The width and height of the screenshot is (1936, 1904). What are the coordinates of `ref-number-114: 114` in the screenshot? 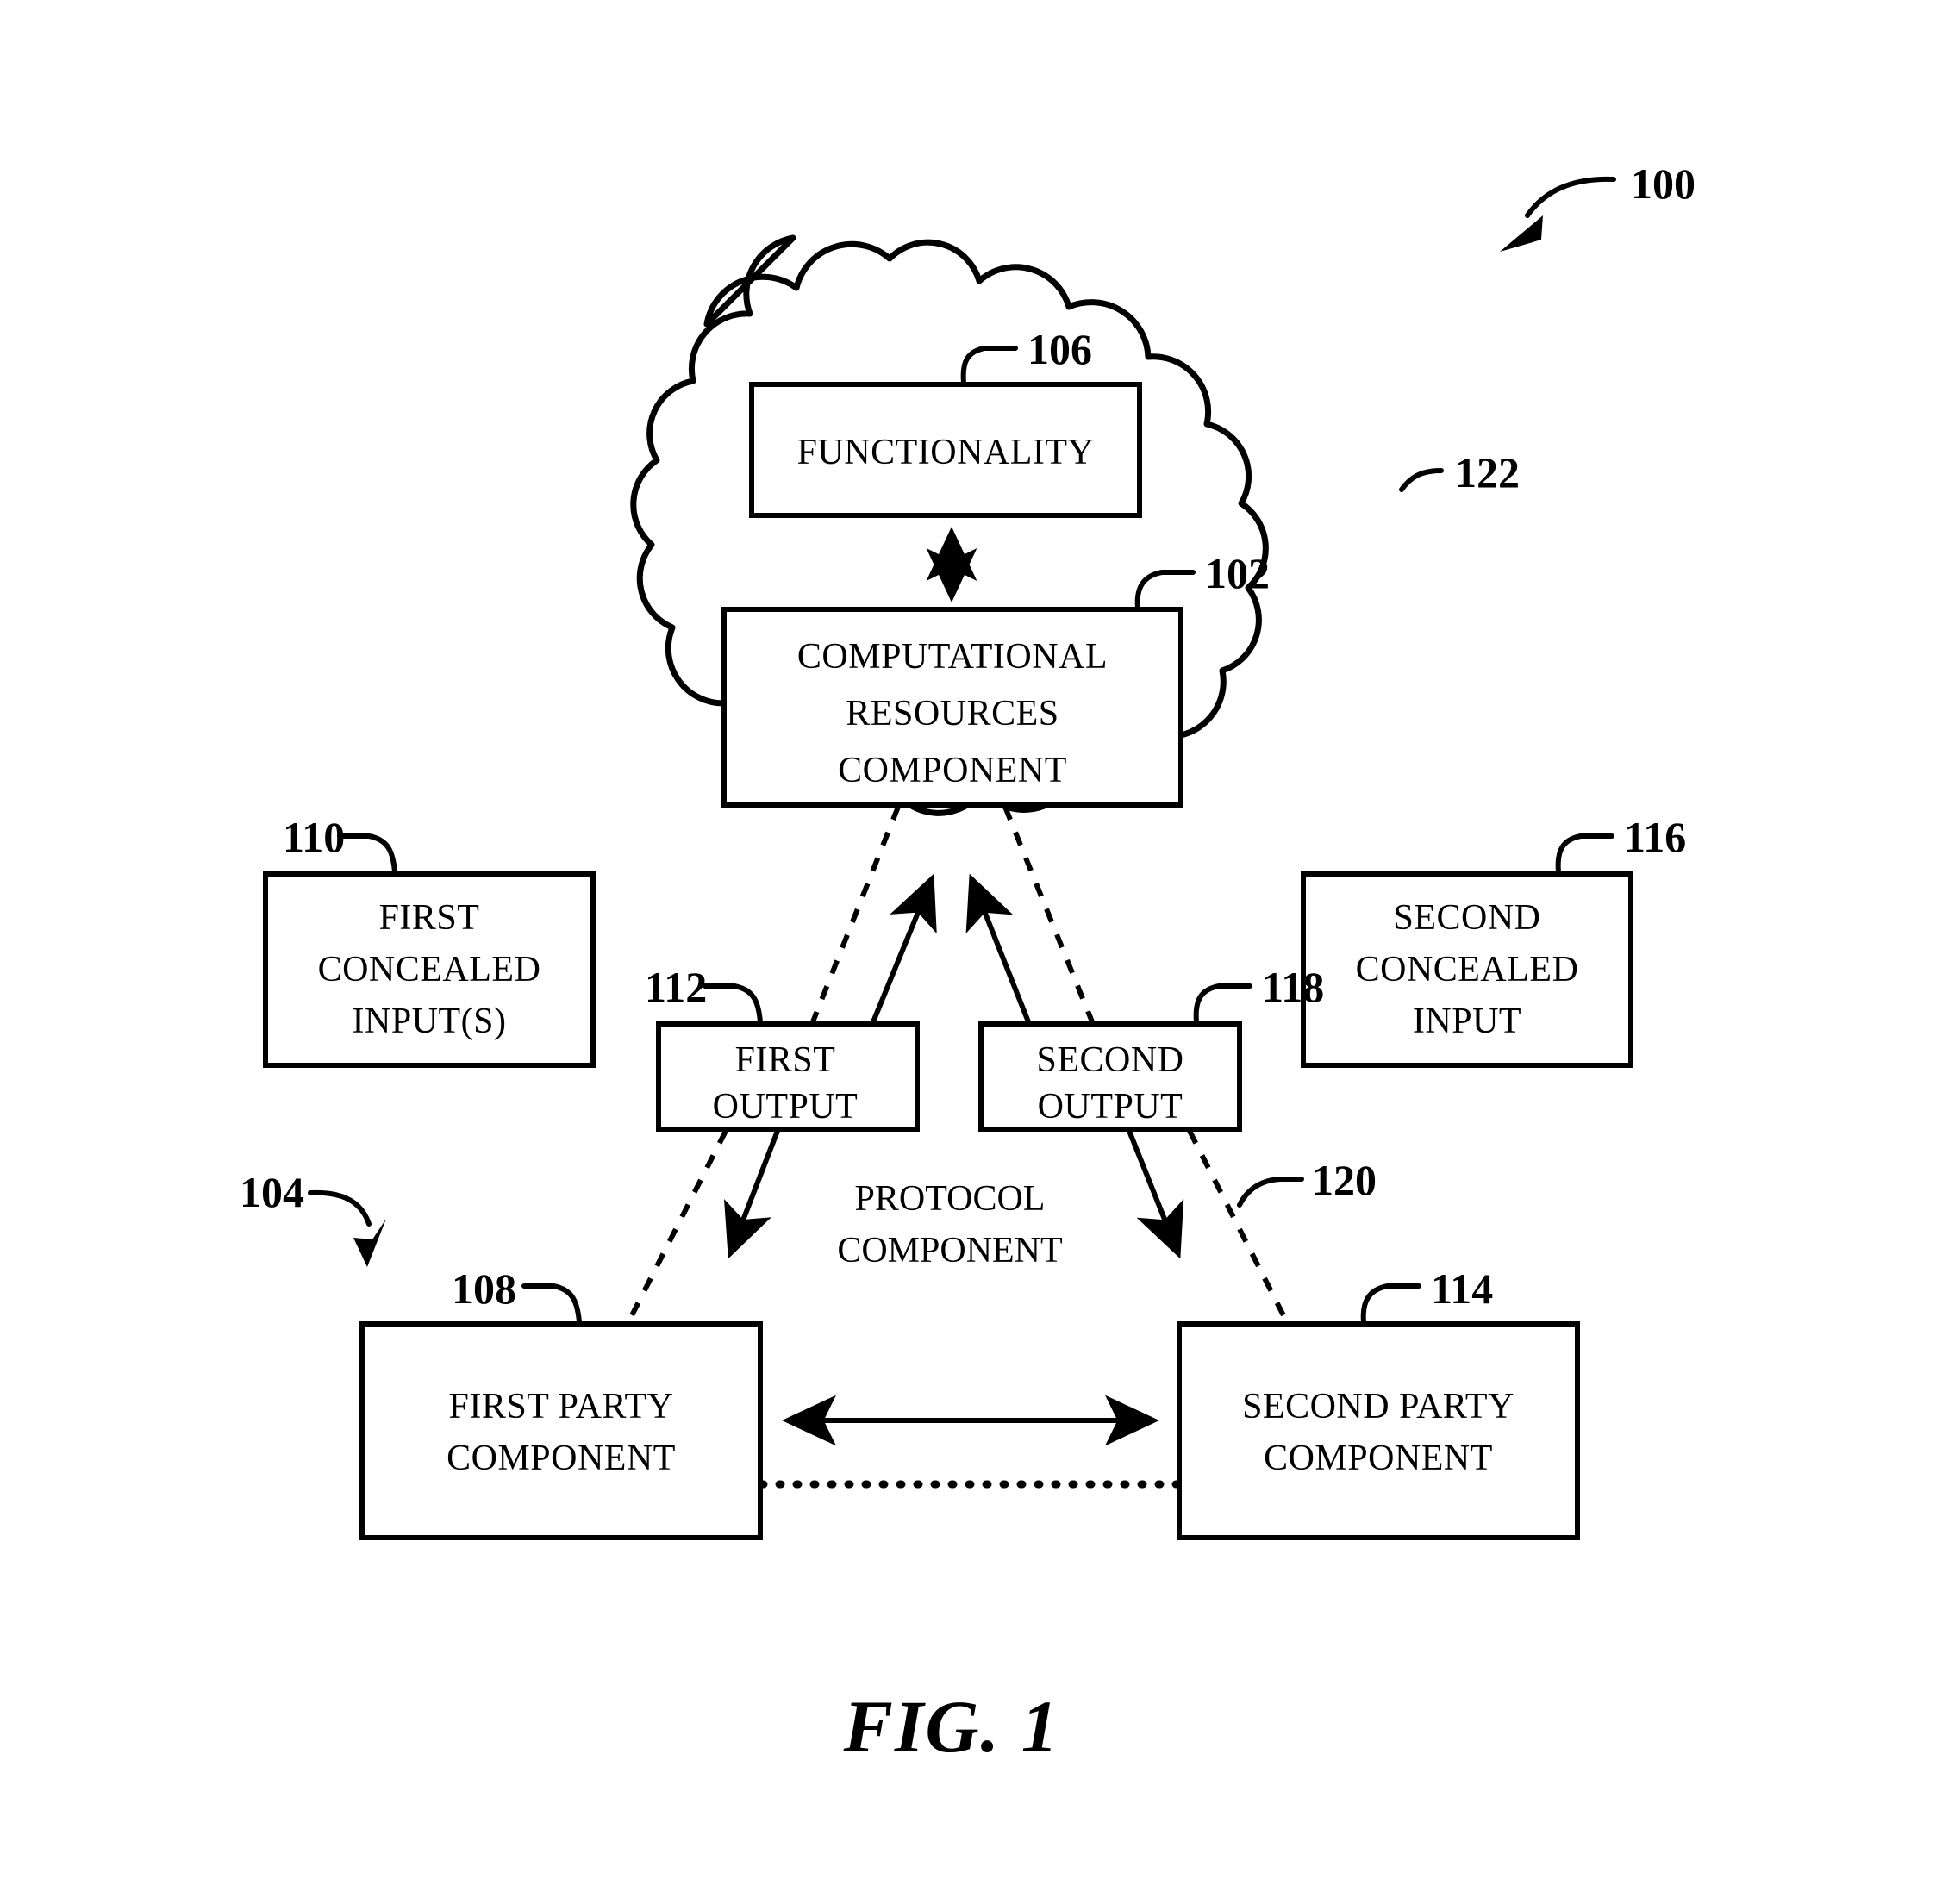 It's located at (1462, 1288).